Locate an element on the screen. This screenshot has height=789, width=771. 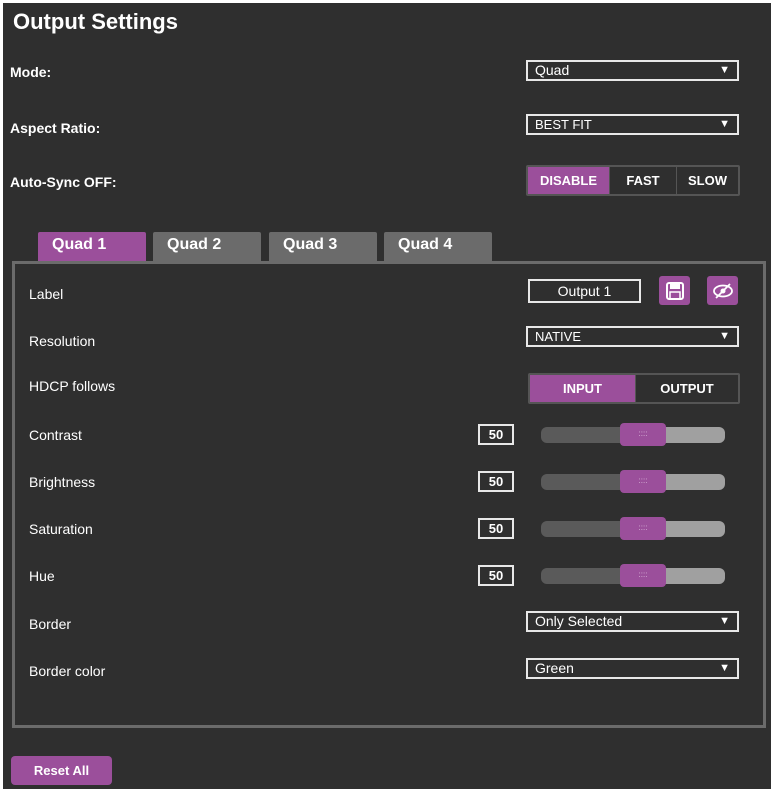
save-icon is located at coordinates (674, 290).